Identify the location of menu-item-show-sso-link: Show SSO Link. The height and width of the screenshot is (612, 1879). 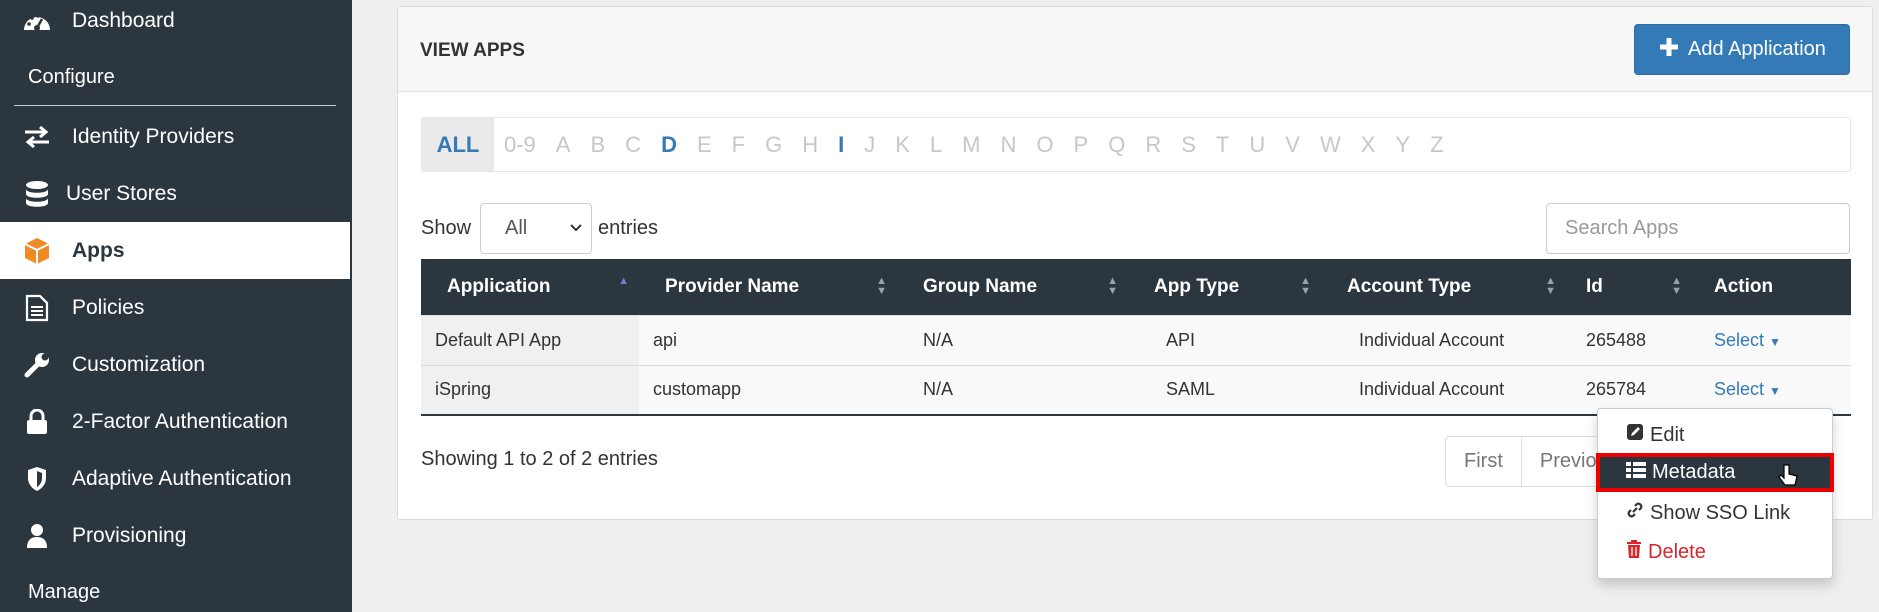
(1708, 513).